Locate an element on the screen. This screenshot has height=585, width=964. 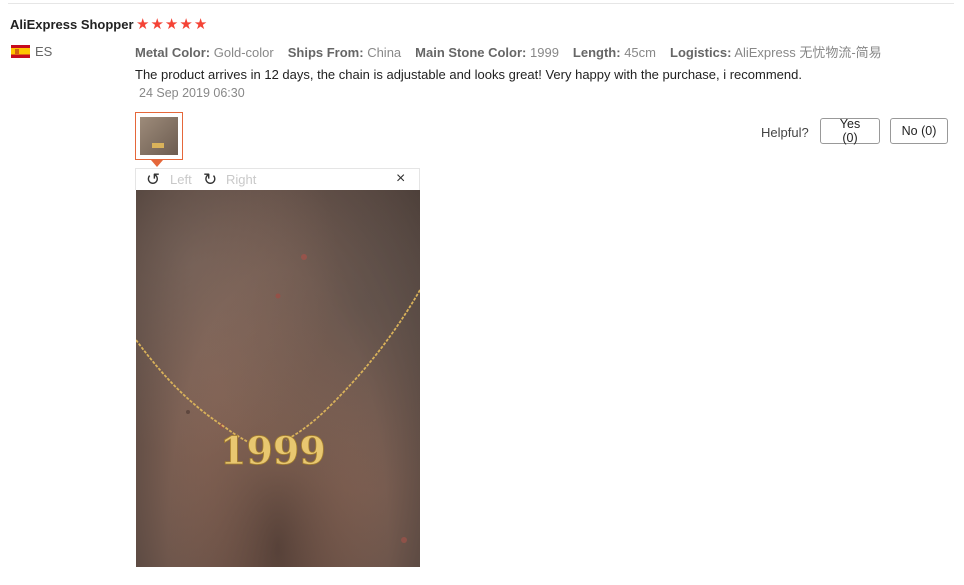
rating-stars: ★ ★ ★ ★ ★ is located at coordinates (171, 25).